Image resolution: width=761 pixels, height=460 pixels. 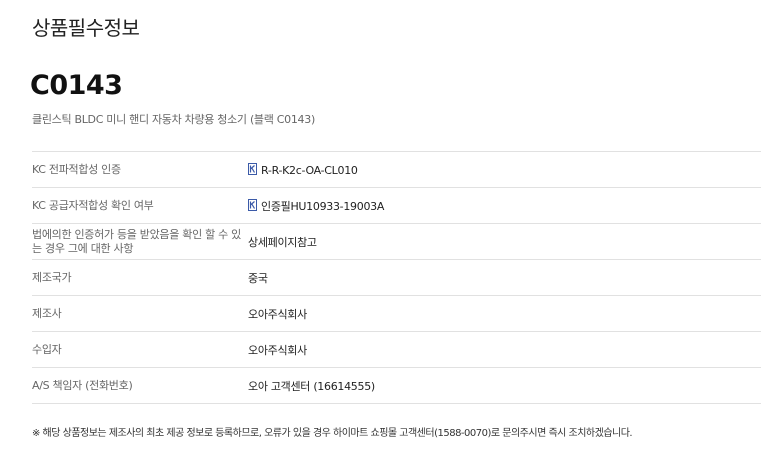 I want to click on product-name: 클린스틱 BLDC 미니 핸디 자동차 차량용 청소기 (블랙 C0143), so click(x=173, y=119).